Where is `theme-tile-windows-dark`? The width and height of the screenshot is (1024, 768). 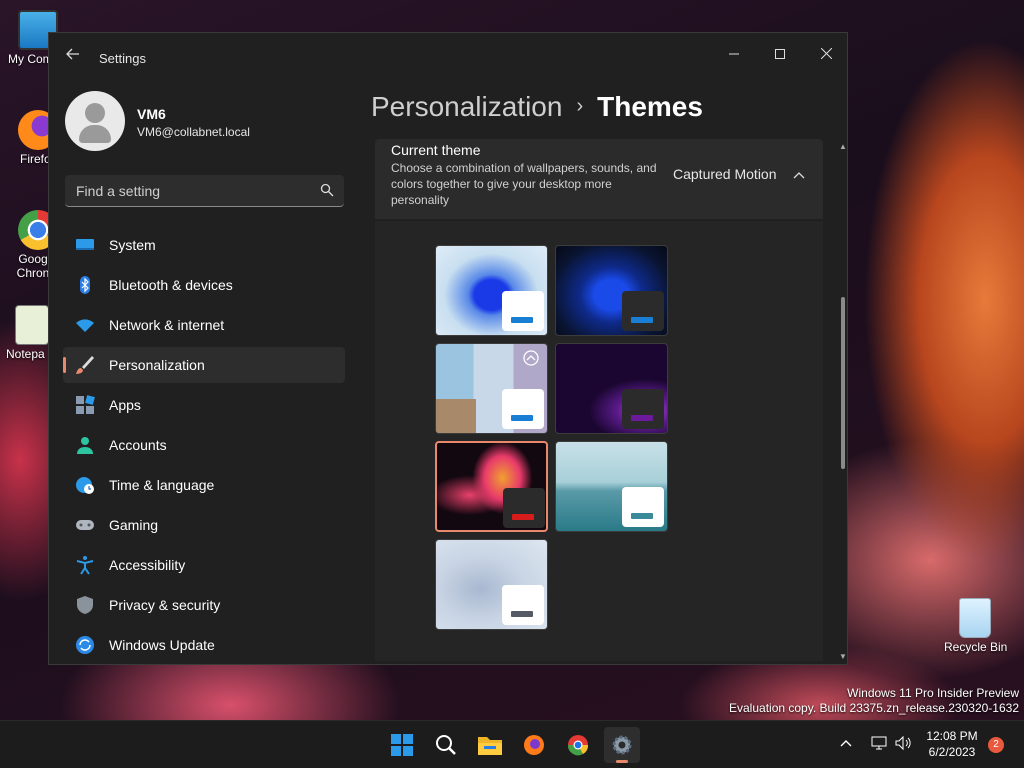
theme-tile-windows-dark is located at coordinates (611, 290).